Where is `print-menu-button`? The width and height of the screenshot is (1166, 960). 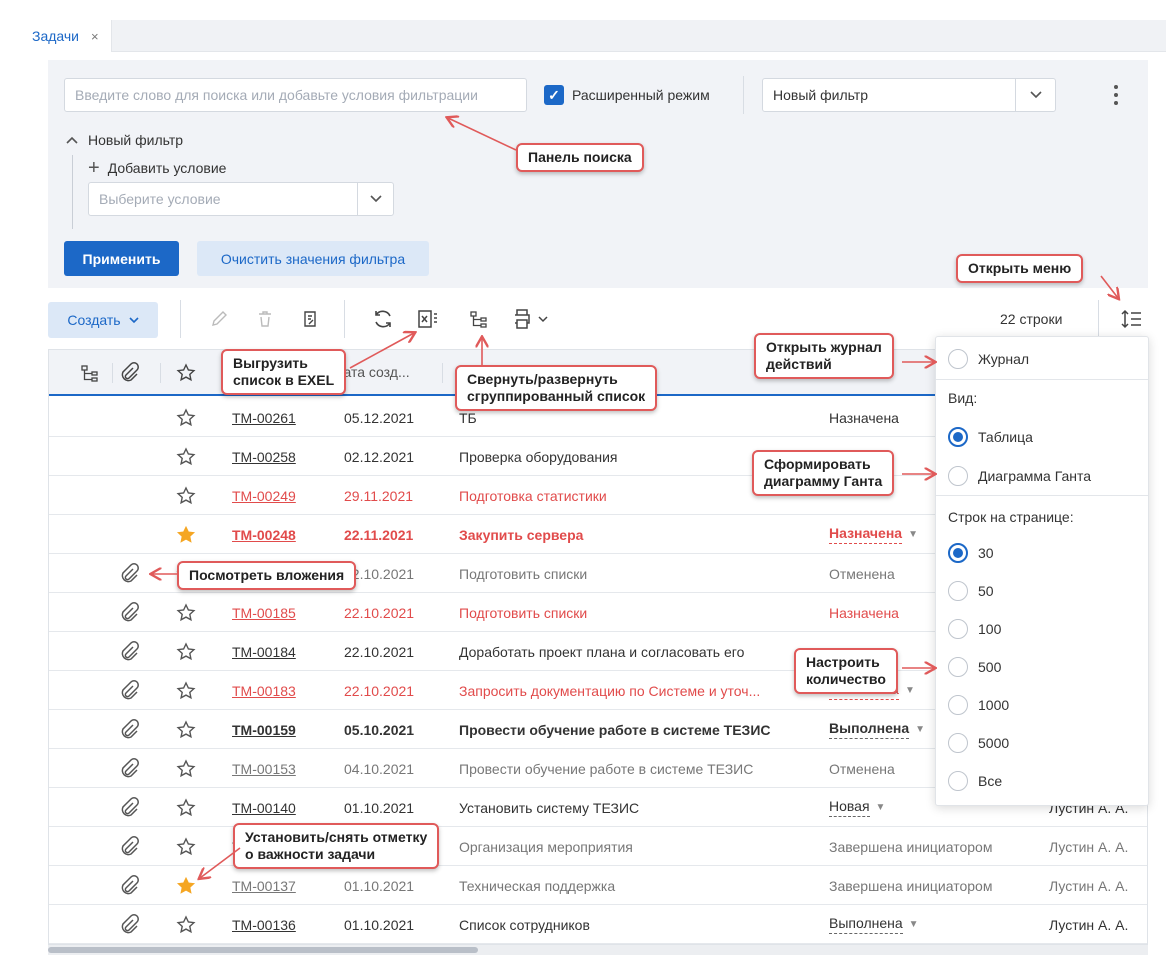 print-menu-button is located at coordinates (529, 319).